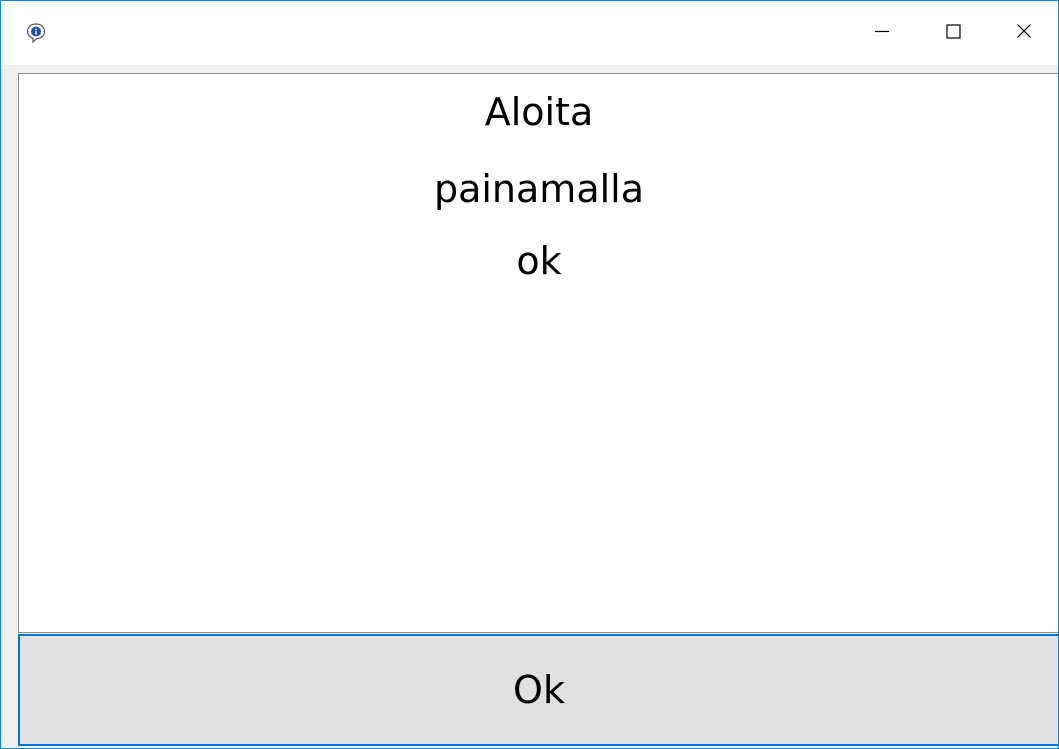 The height and width of the screenshot is (749, 1059). I want to click on minimize-icon, so click(882, 33).